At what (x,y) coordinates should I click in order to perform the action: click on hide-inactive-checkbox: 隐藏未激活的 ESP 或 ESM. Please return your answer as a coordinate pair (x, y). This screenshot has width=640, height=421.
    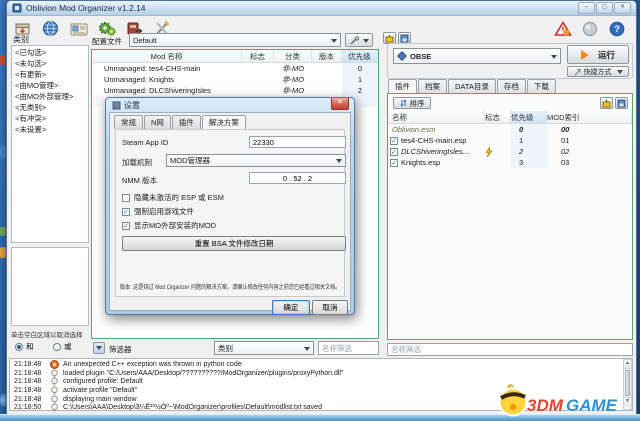
    Looking at the image, I should click on (173, 197).